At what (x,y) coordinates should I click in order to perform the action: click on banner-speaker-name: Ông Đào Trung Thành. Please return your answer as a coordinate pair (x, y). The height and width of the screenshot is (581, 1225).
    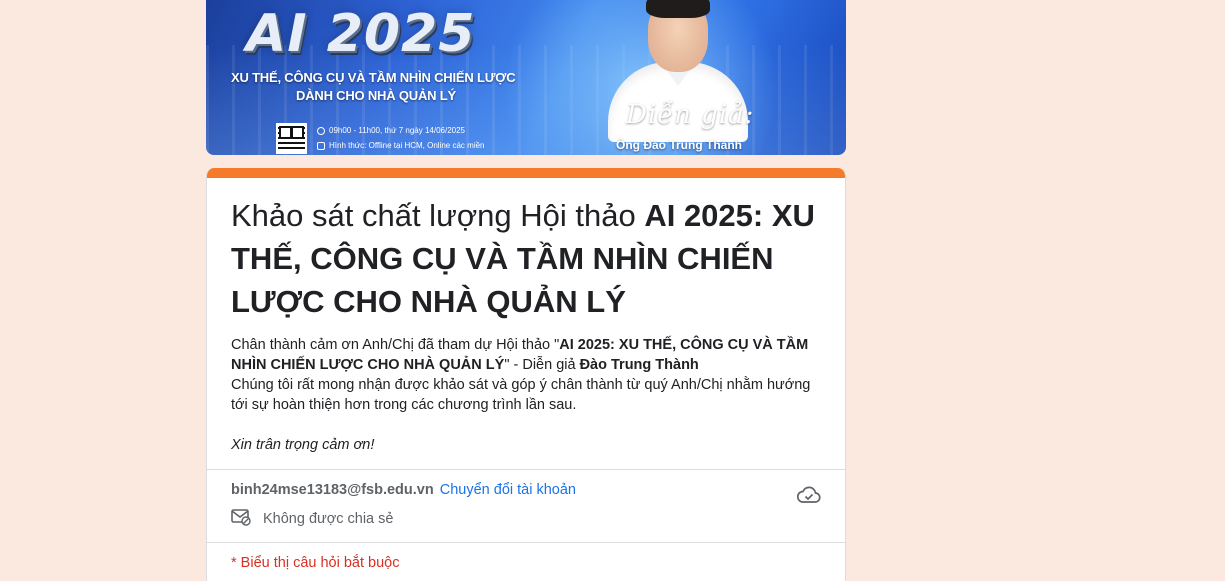
    Looking at the image, I should click on (679, 145).